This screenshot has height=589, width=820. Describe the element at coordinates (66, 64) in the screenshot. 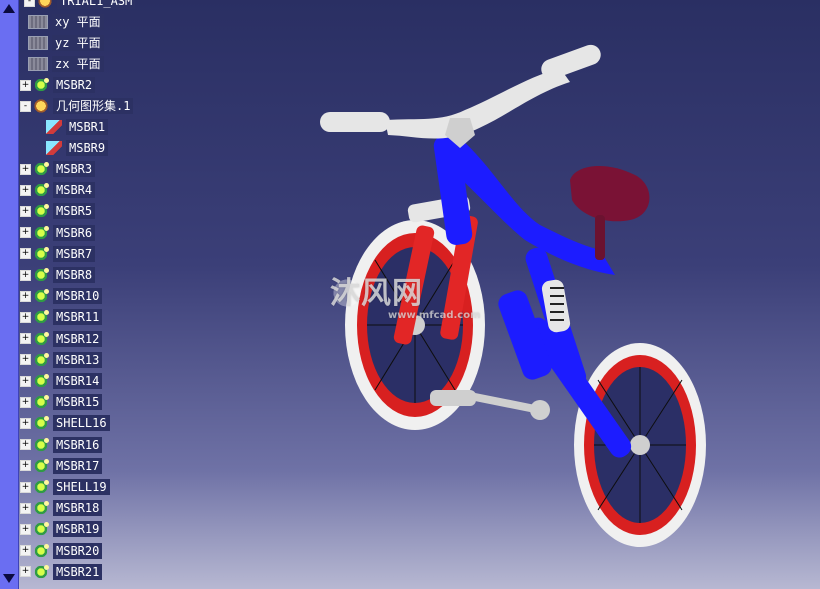

I see `tree-plane-zx: zx 平面` at that location.